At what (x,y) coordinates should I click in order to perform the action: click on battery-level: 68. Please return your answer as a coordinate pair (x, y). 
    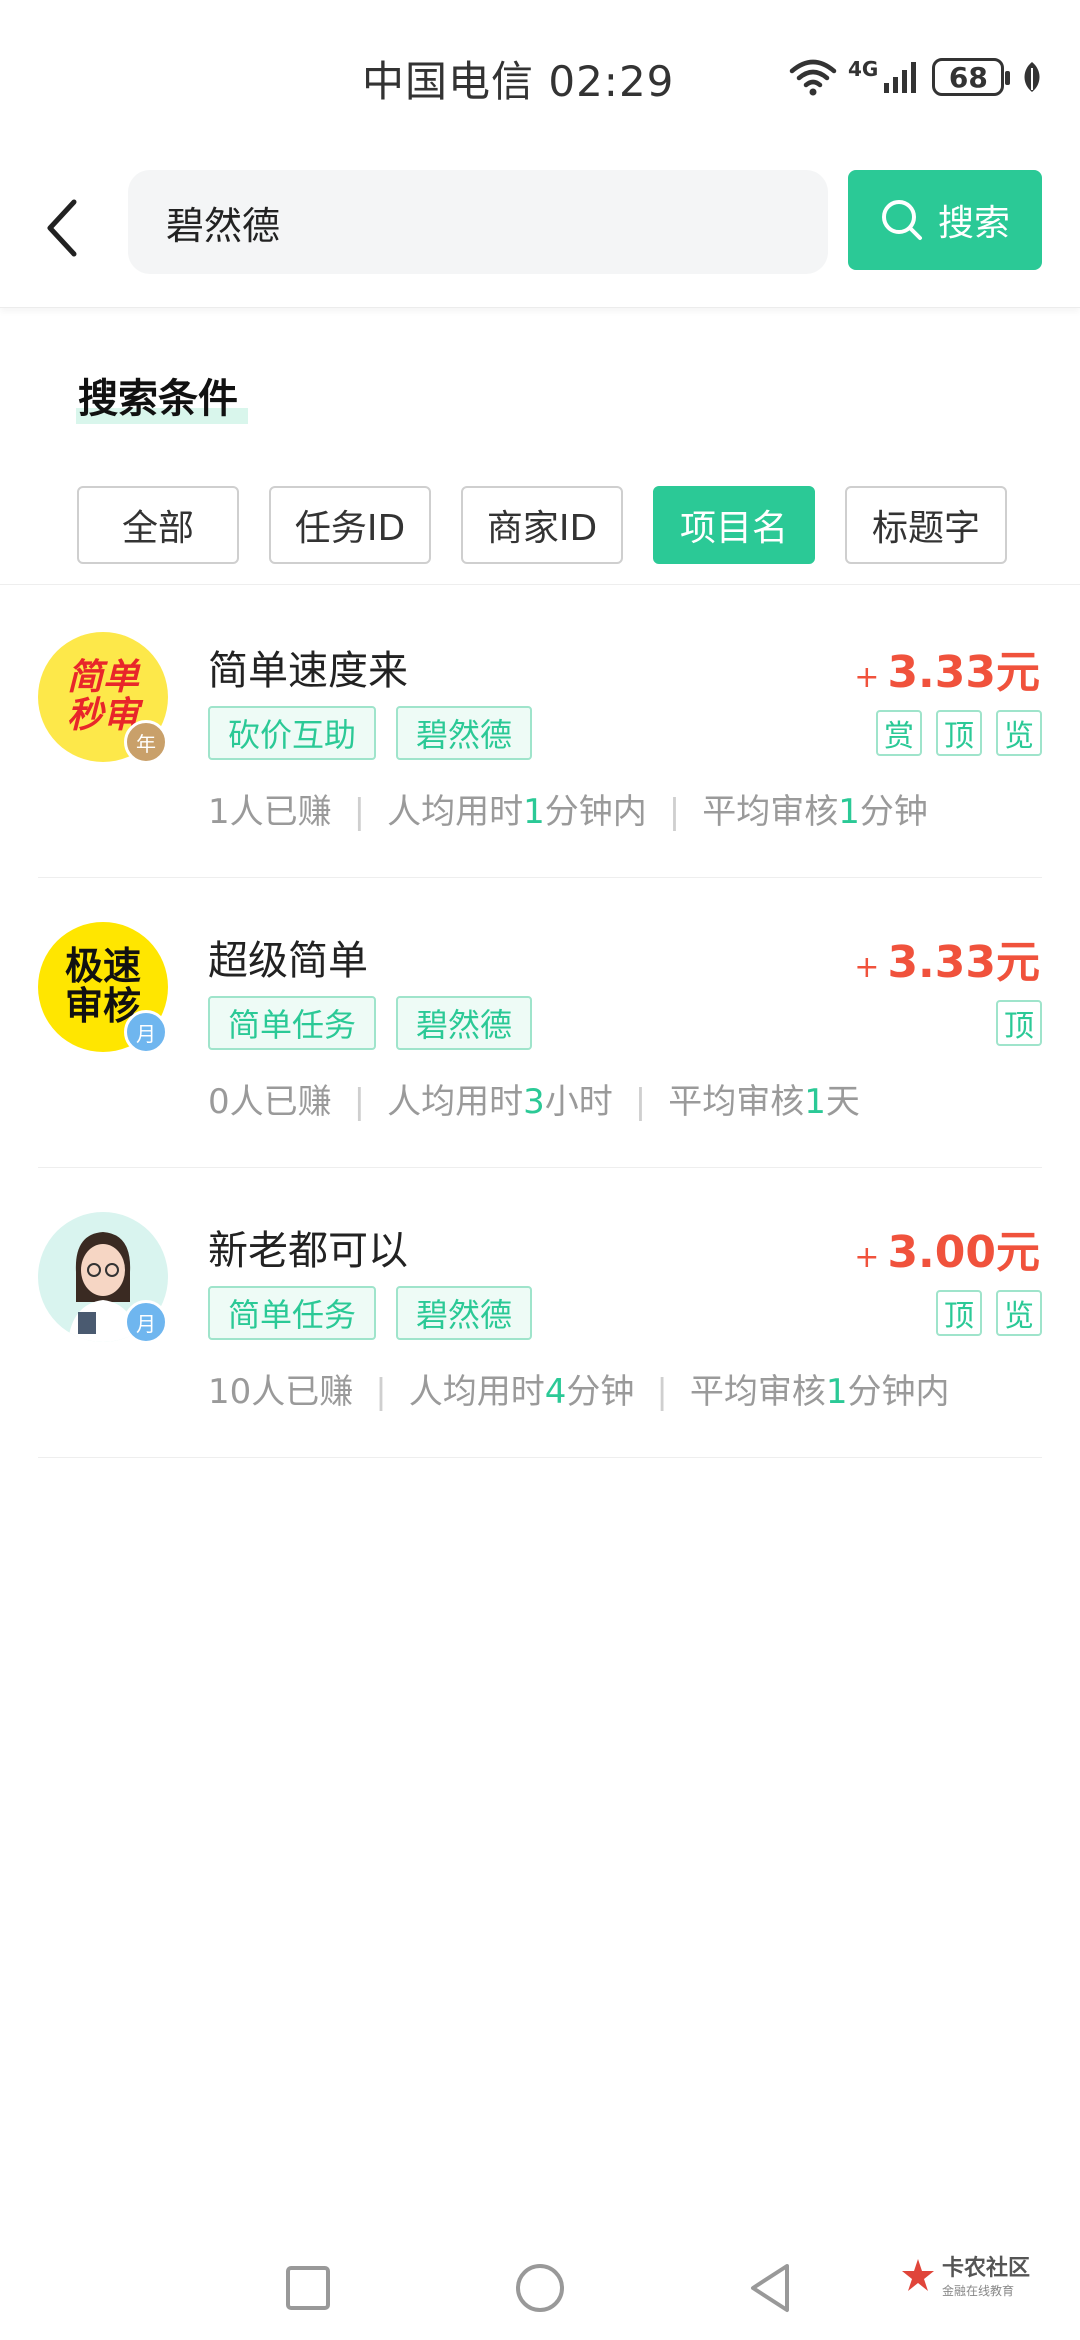
    Looking at the image, I should click on (968, 77).